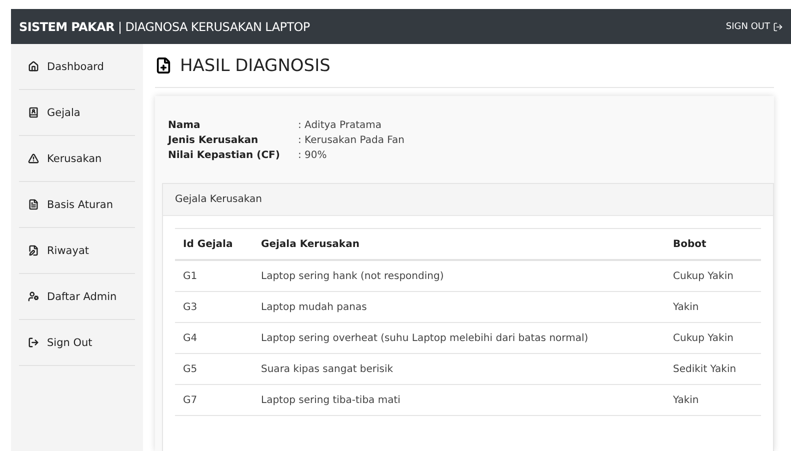  What do you see at coordinates (214, 369) in the screenshot?
I see `table-cell: G5` at bounding box center [214, 369].